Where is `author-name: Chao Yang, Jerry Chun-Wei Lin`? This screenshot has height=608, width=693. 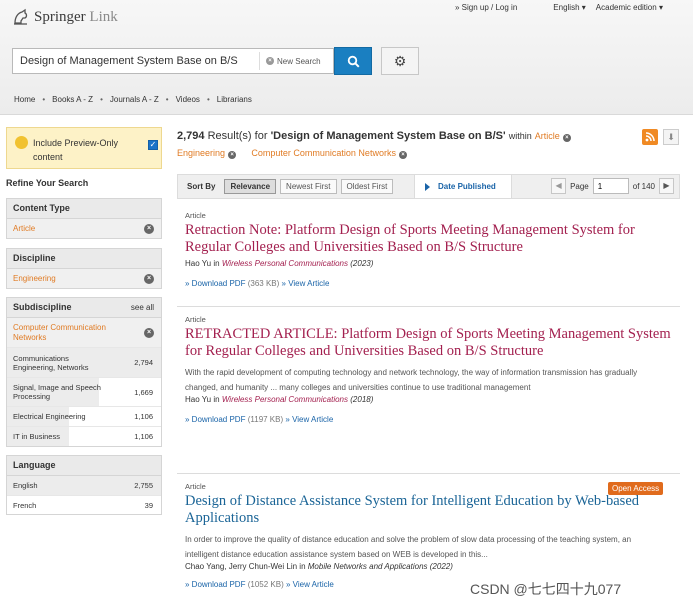 author-name: Chao Yang, Jerry Chun-Wei Lin is located at coordinates (241, 566).